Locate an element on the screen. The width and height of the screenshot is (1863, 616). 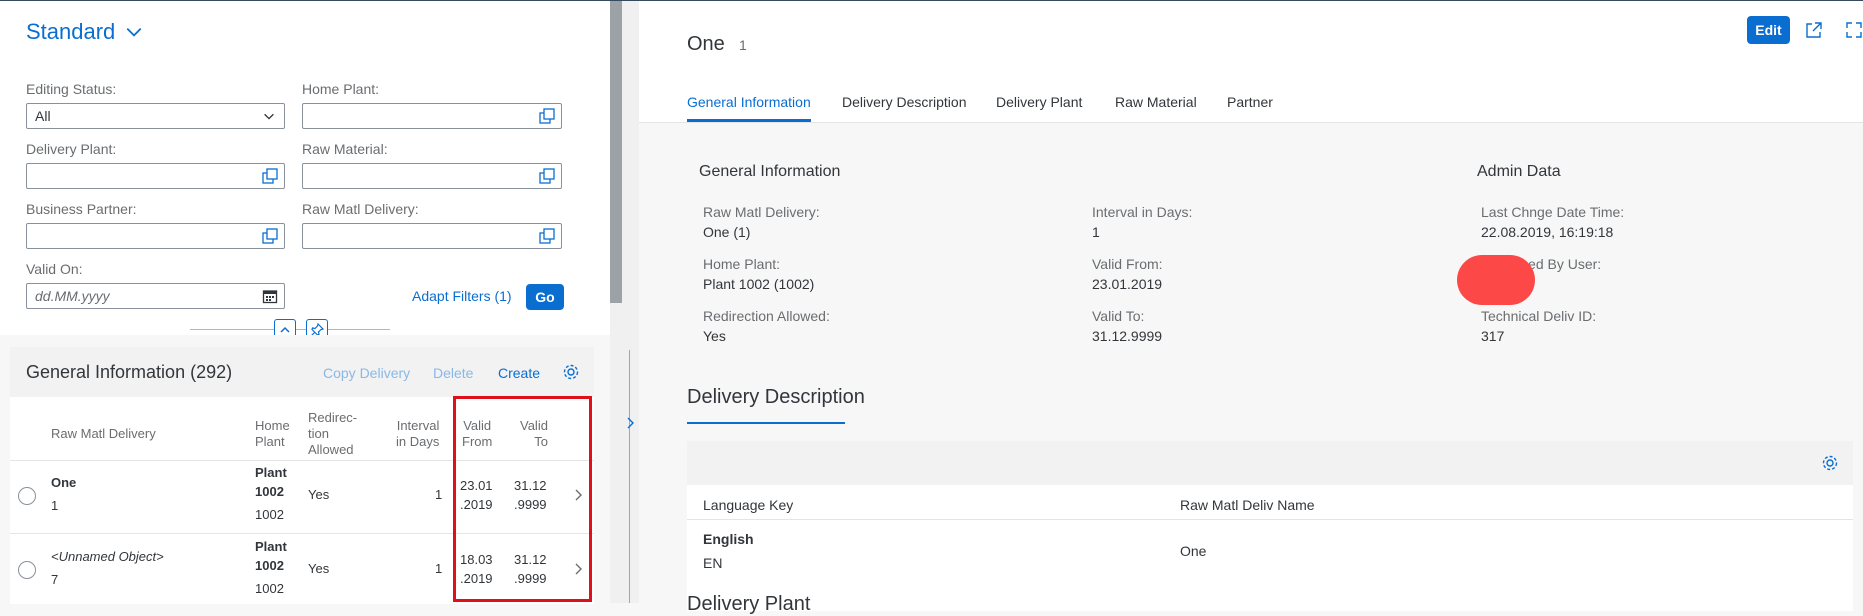
raw-matl-delivery-input is located at coordinates (432, 236).